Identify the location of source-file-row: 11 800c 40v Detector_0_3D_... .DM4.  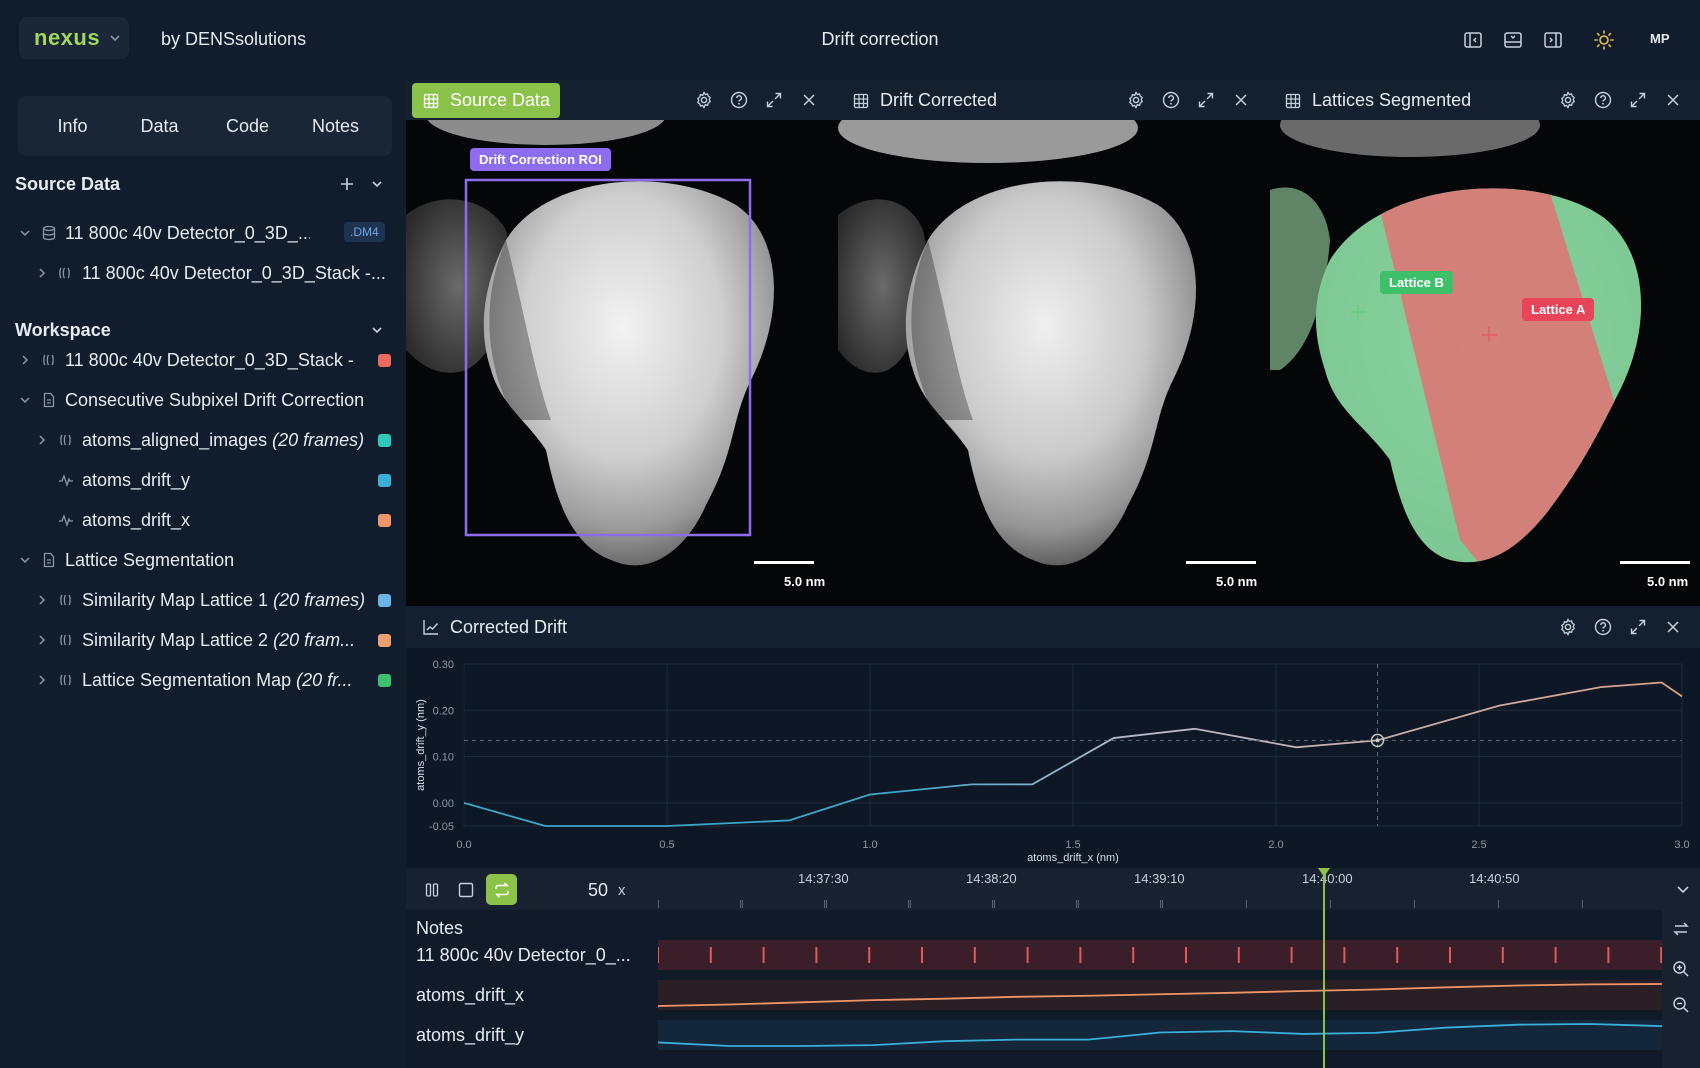
(203, 233).